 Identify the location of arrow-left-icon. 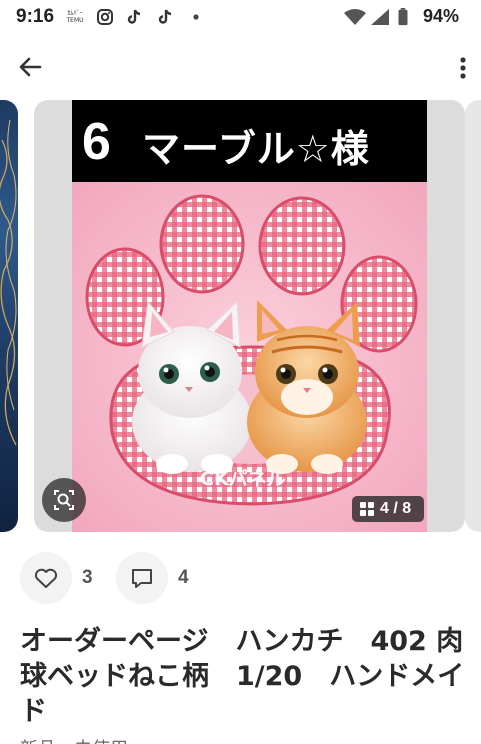
(30, 67).